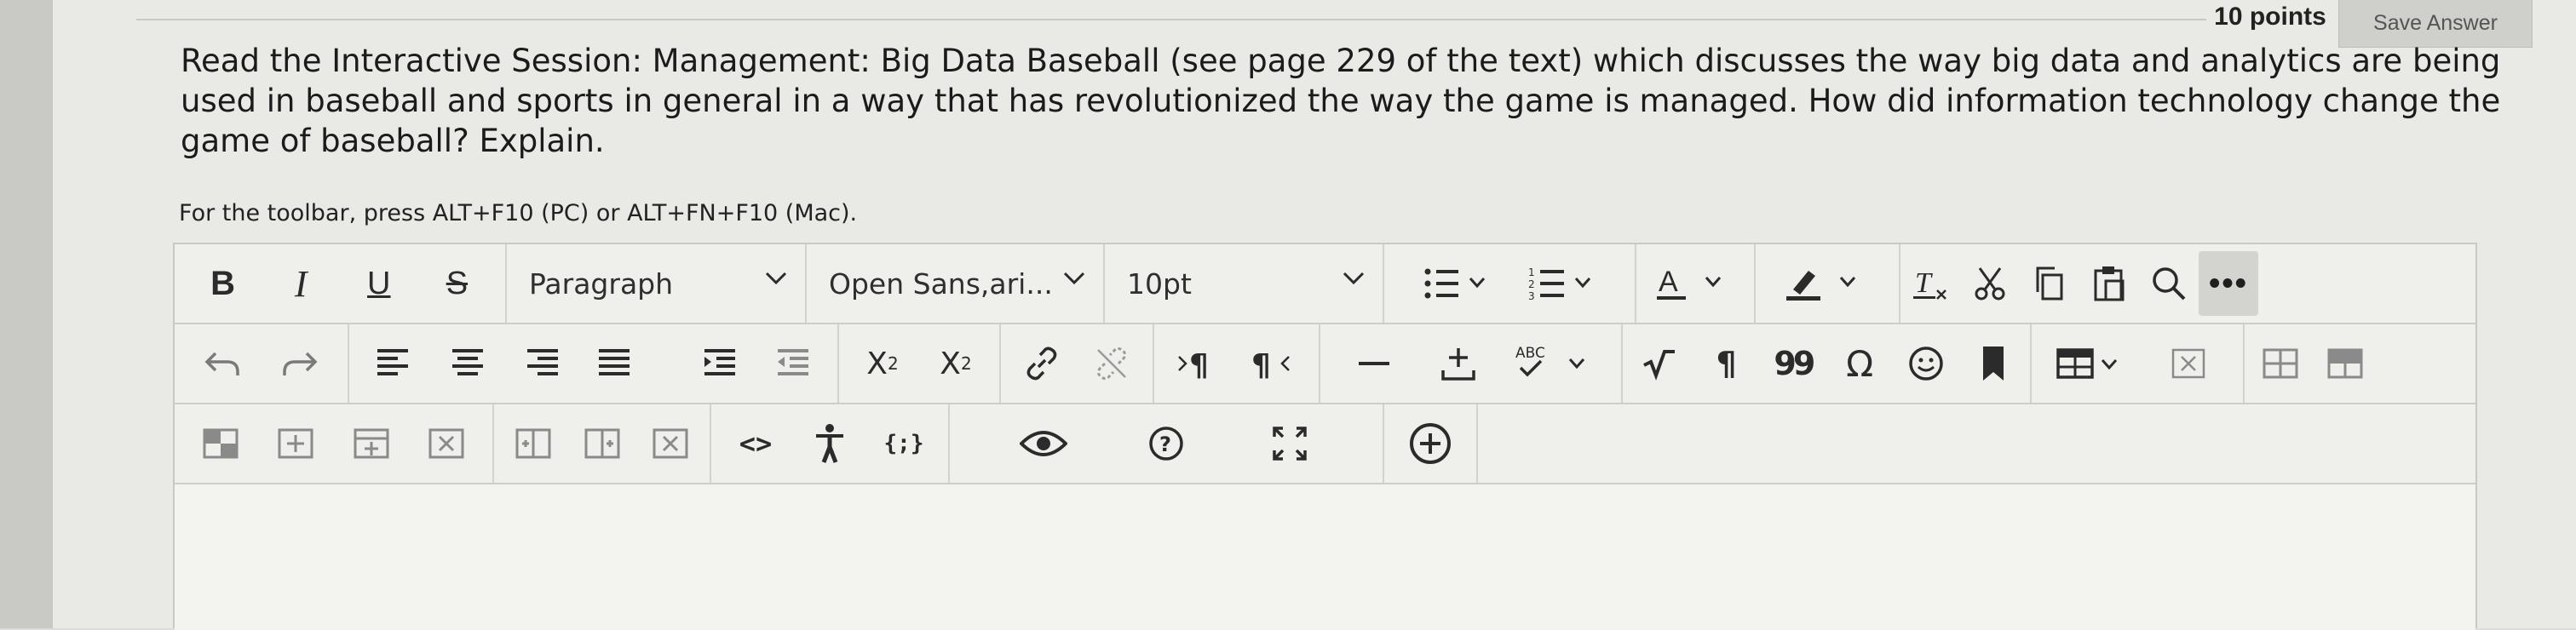 The width and height of the screenshot is (2576, 630). I want to click on eye-icon, so click(1043, 443).